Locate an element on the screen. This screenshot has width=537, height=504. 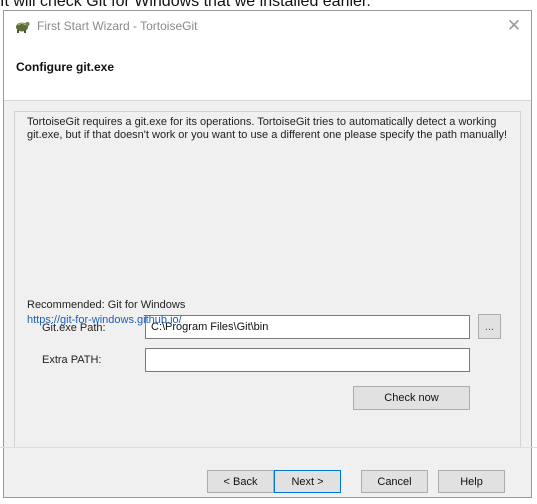
extra-path-label: Extra PATH: is located at coordinates (72, 360).